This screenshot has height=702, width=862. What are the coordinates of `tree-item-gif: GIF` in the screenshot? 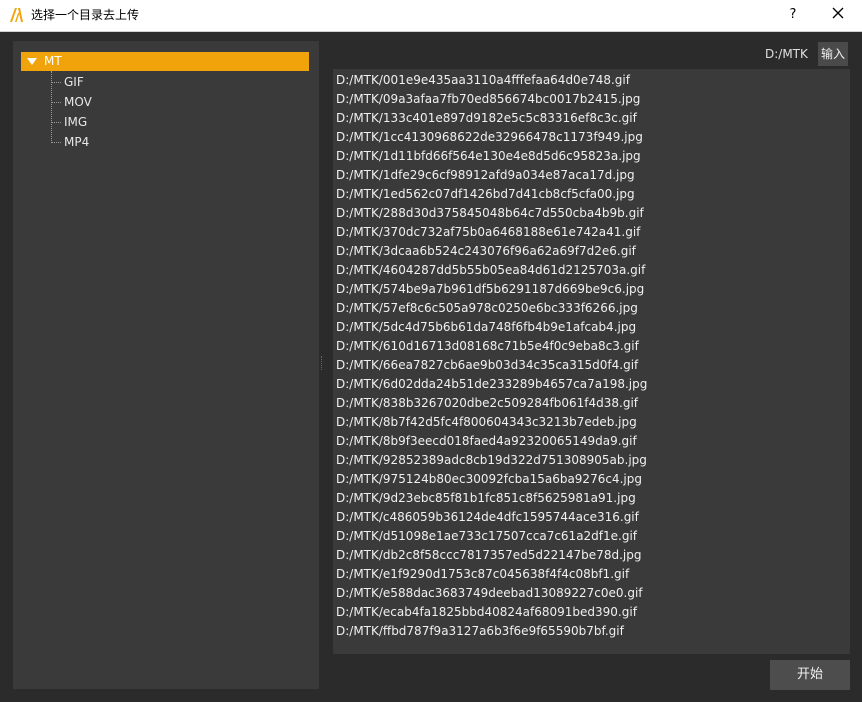 It's located at (112, 82).